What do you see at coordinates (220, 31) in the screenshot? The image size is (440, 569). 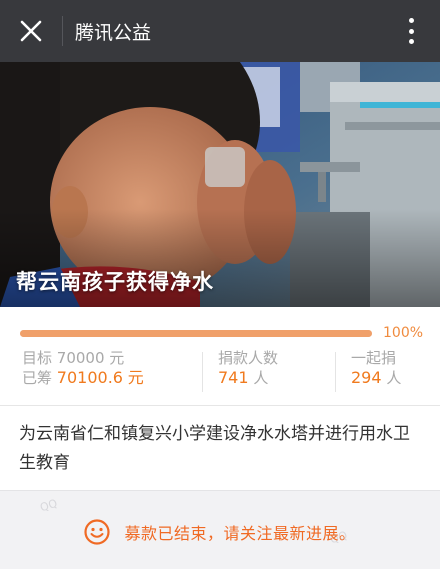 I see `top-bar: 腾讯公益` at bounding box center [220, 31].